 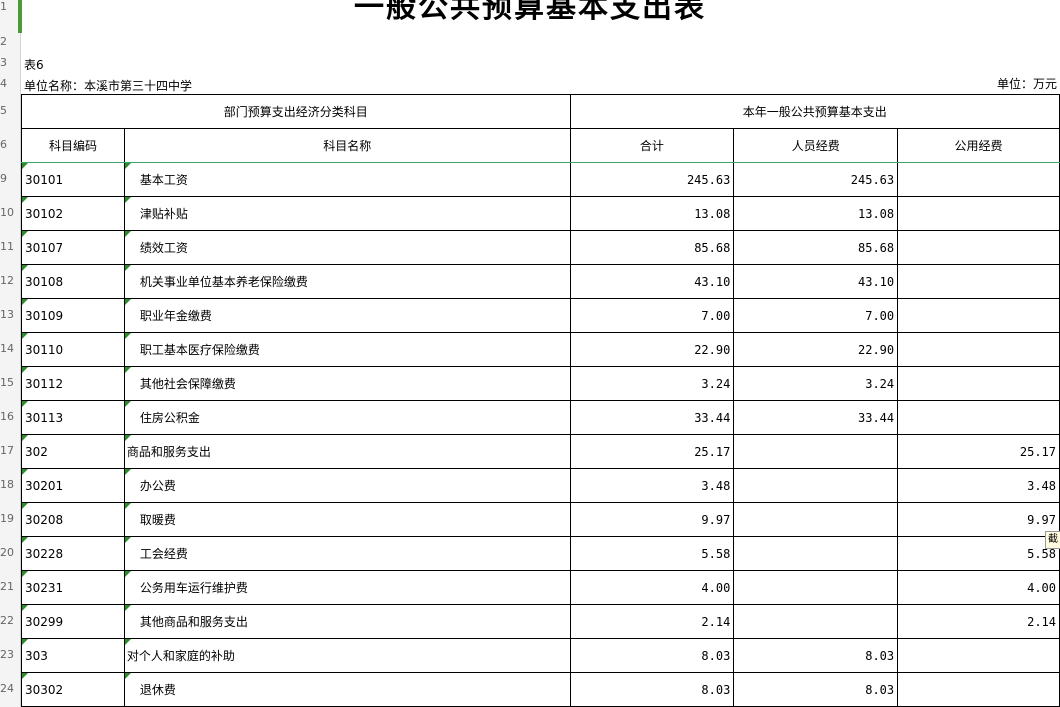 I want to click on cell-public: 9.97, so click(x=978, y=519).